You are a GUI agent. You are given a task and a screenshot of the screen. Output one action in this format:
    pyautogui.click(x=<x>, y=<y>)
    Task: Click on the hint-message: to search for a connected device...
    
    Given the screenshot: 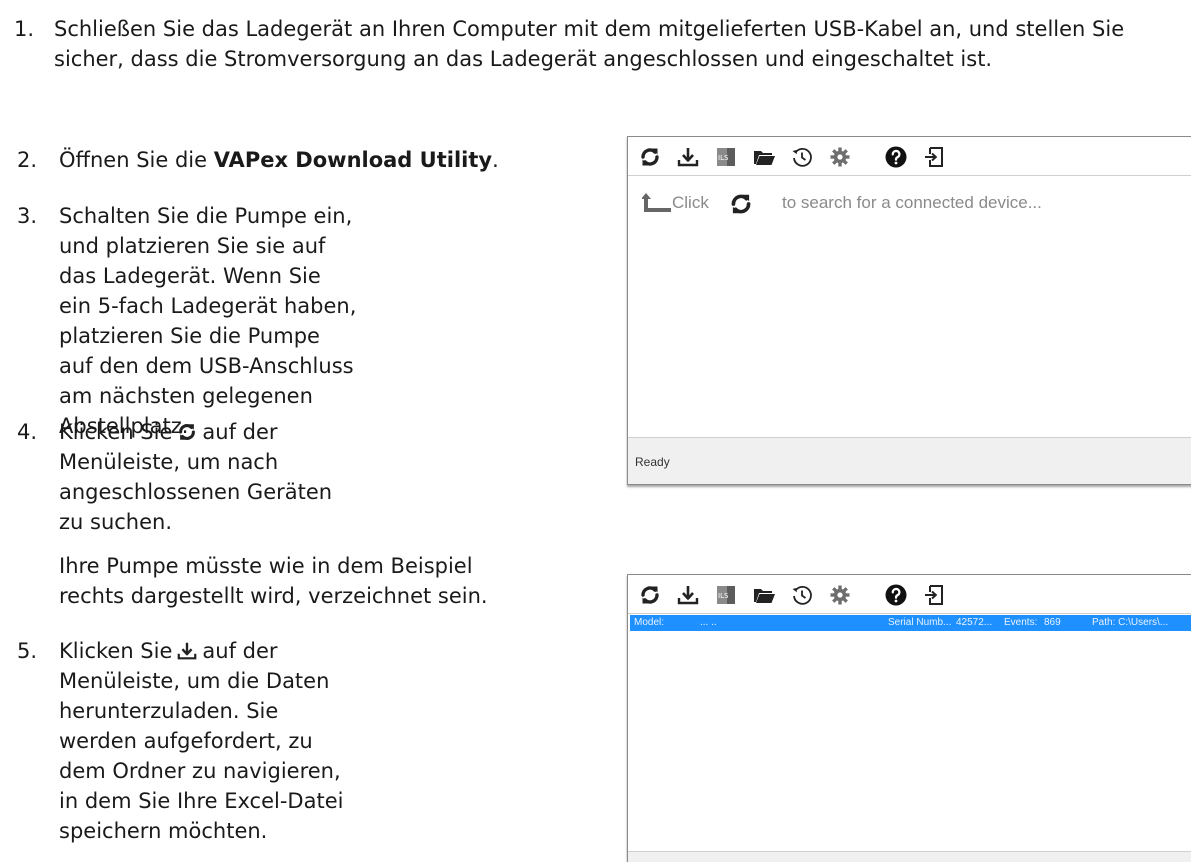 What is the action you would take?
    pyautogui.click(x=912, y=202)
    